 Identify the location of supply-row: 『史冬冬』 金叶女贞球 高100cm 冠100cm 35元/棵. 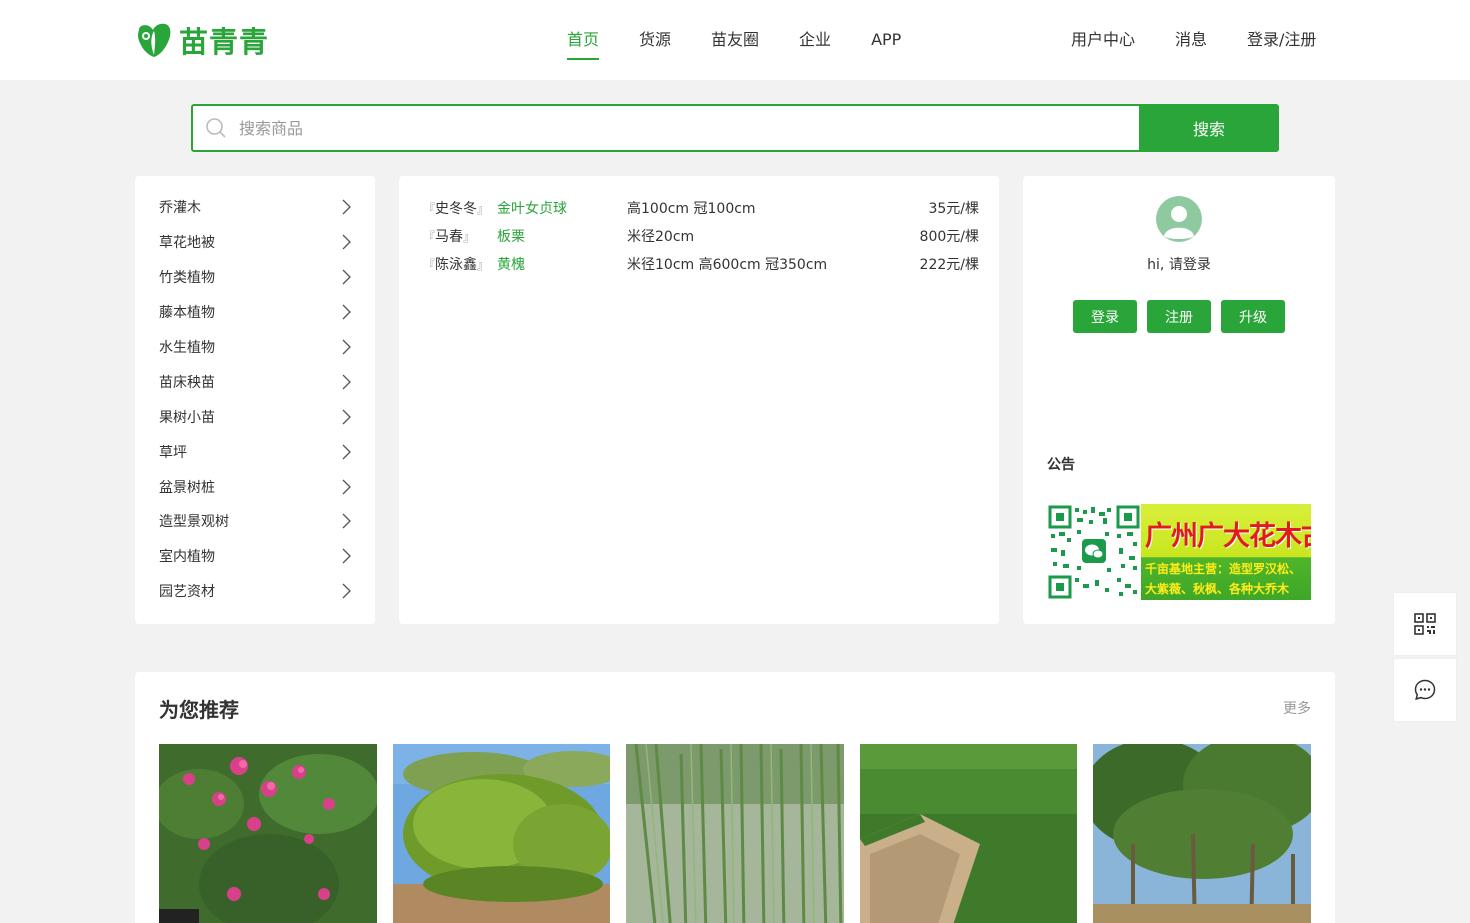
(701, 208).